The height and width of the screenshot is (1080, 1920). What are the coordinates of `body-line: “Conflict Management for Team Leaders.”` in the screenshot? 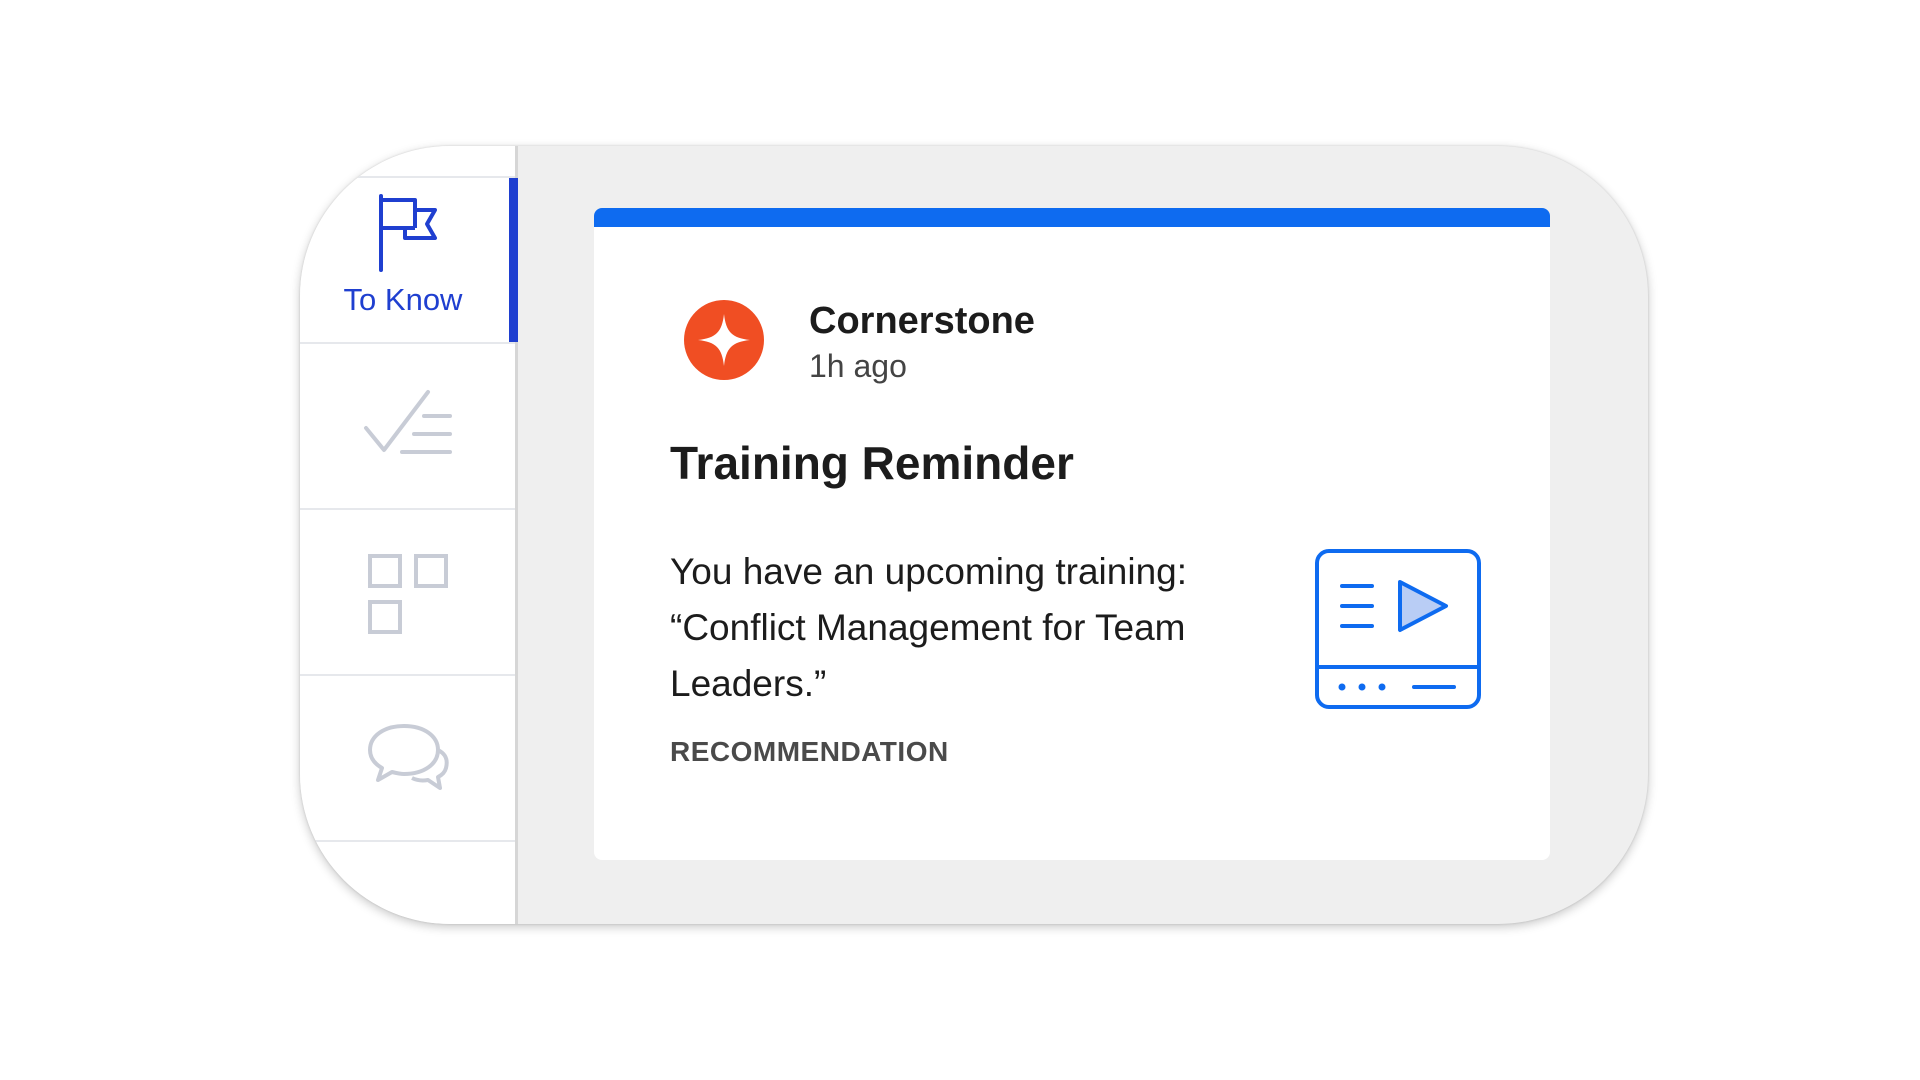 It's located at (928, 655).